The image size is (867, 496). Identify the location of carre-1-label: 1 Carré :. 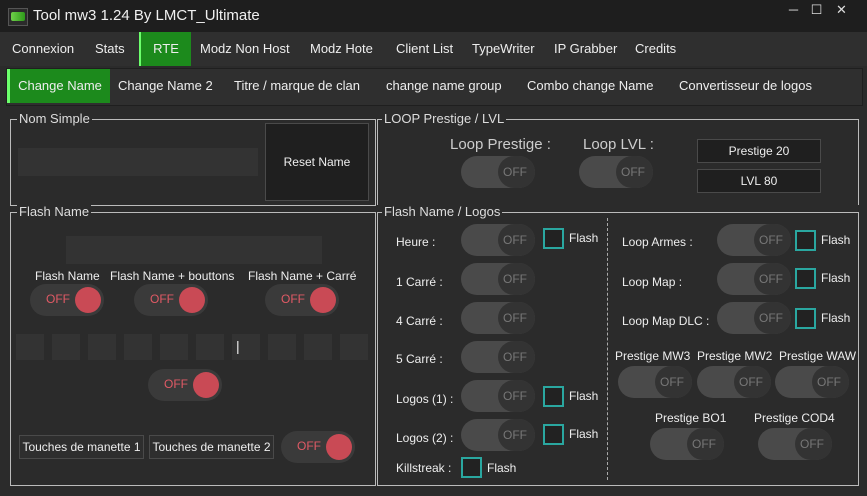
(419, 282).